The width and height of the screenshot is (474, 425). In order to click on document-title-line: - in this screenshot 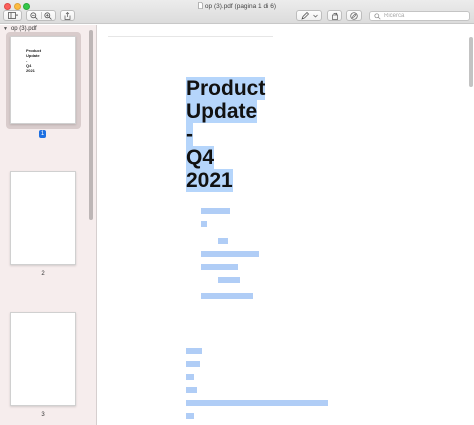, I will do `click(189, 134)`.